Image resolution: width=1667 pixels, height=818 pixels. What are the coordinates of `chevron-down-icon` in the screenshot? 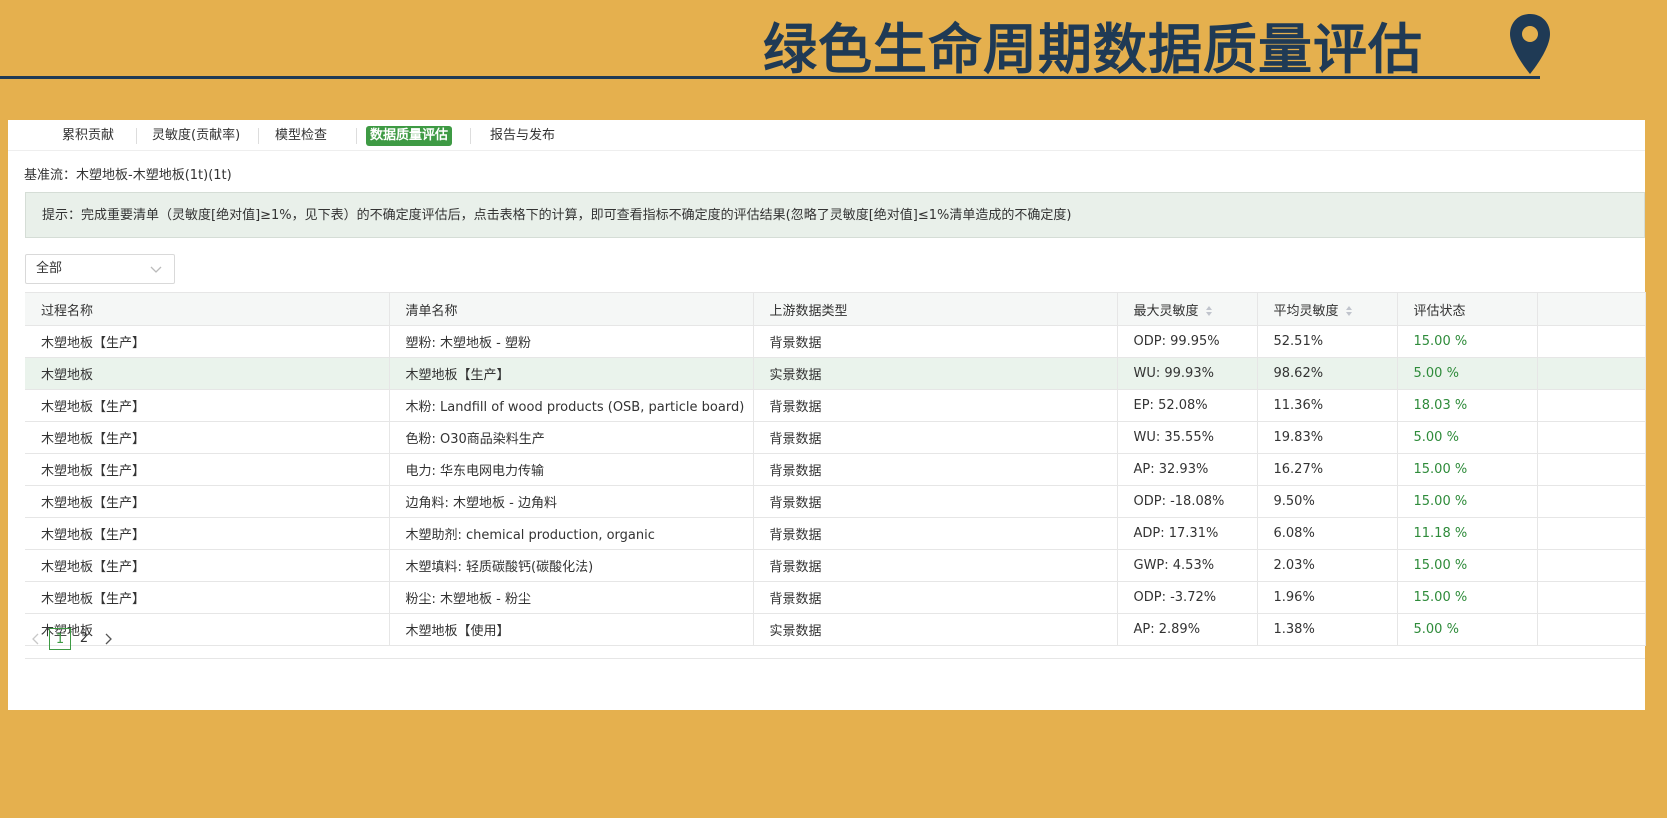 It's located at (156, 269).